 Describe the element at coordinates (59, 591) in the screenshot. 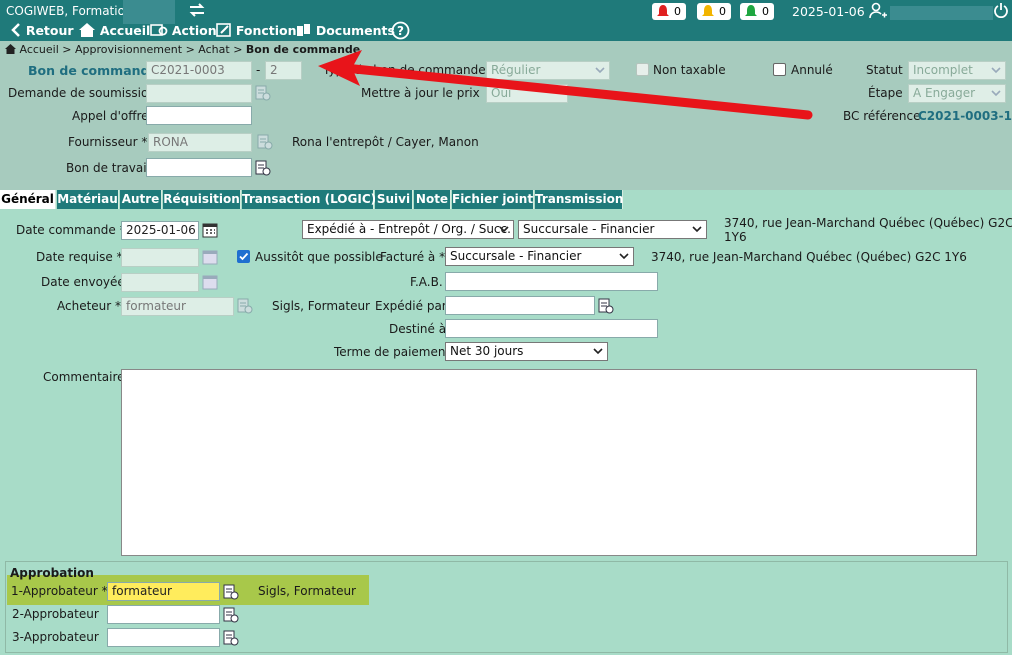

I see `approbateur1-label: 1-Approbateur *` at that location.